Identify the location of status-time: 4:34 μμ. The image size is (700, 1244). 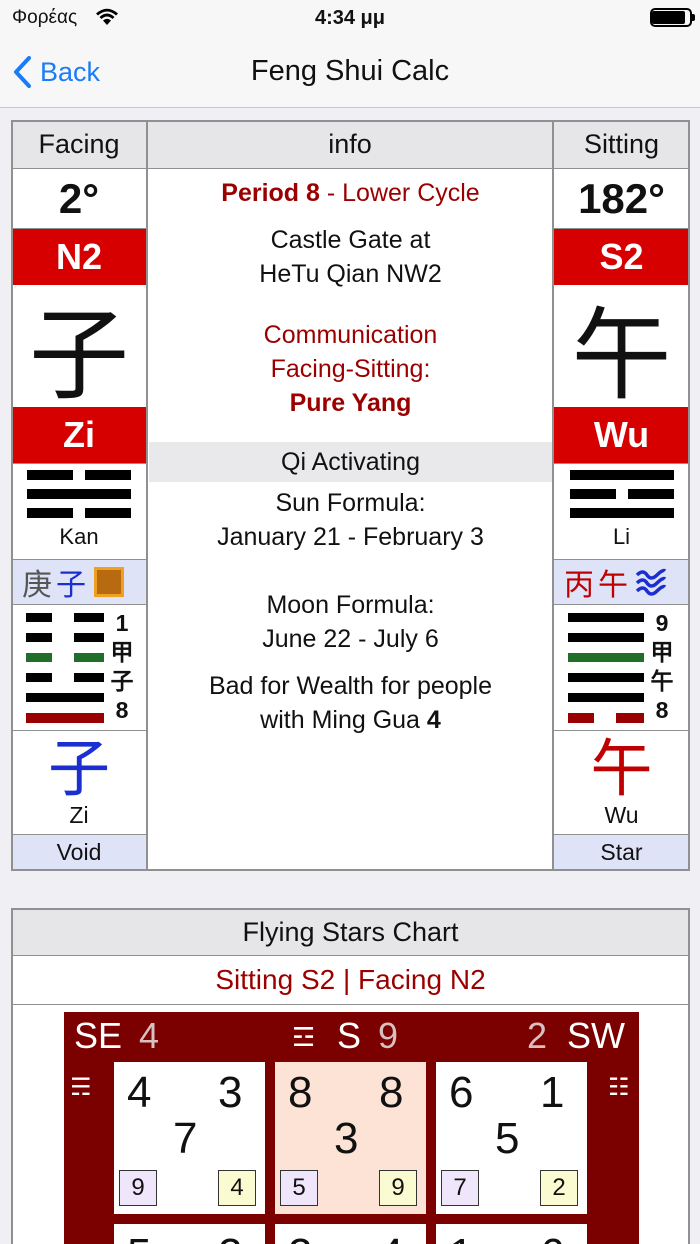
(350, 18).